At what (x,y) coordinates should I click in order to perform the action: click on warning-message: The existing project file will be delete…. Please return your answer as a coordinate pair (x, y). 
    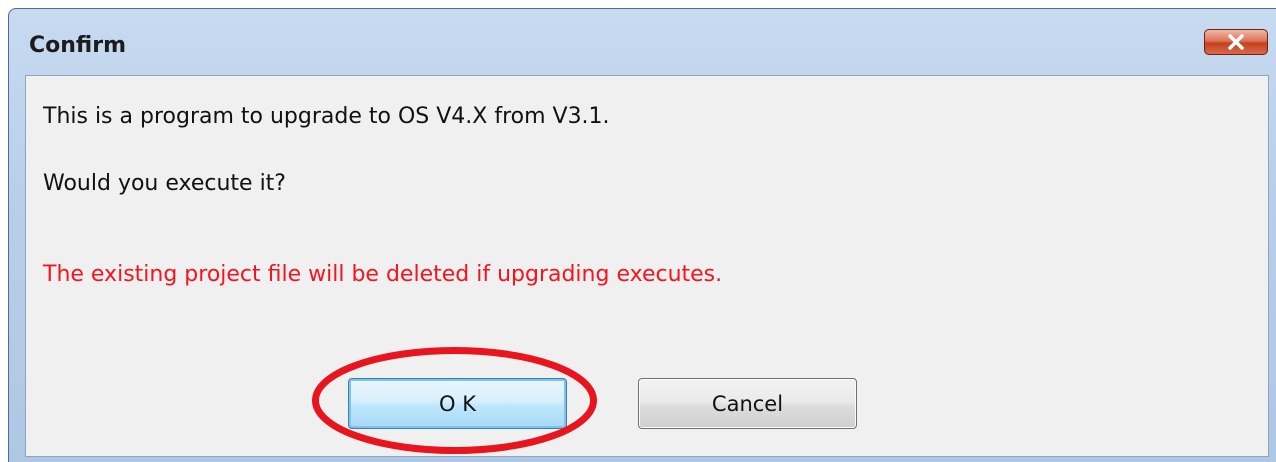
    Looking at the image, I should click on (383, 274).